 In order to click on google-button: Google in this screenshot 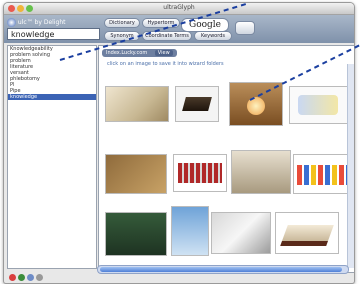, I will do `click(205, 25)`.